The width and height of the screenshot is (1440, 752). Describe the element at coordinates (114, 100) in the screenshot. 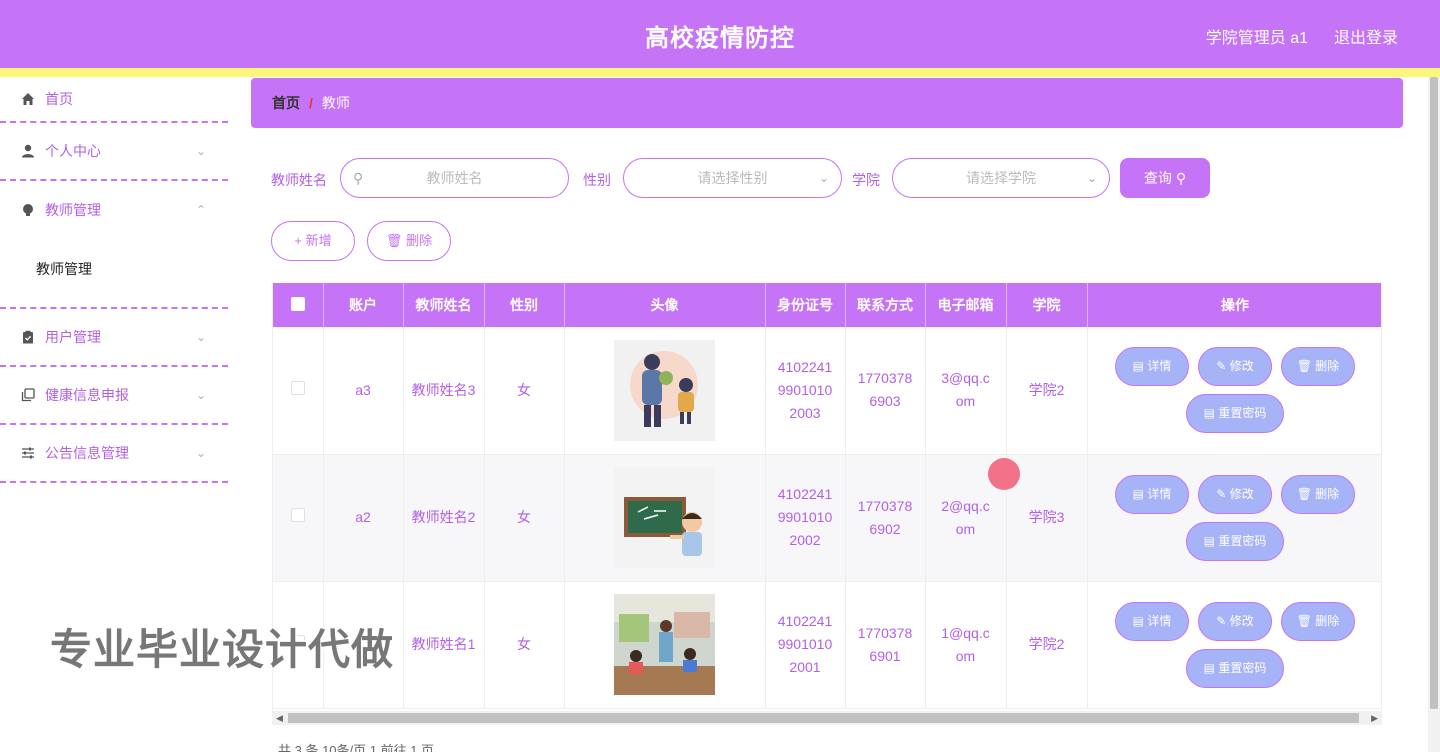

I see `sidebar-item-home: 首页` at that location.